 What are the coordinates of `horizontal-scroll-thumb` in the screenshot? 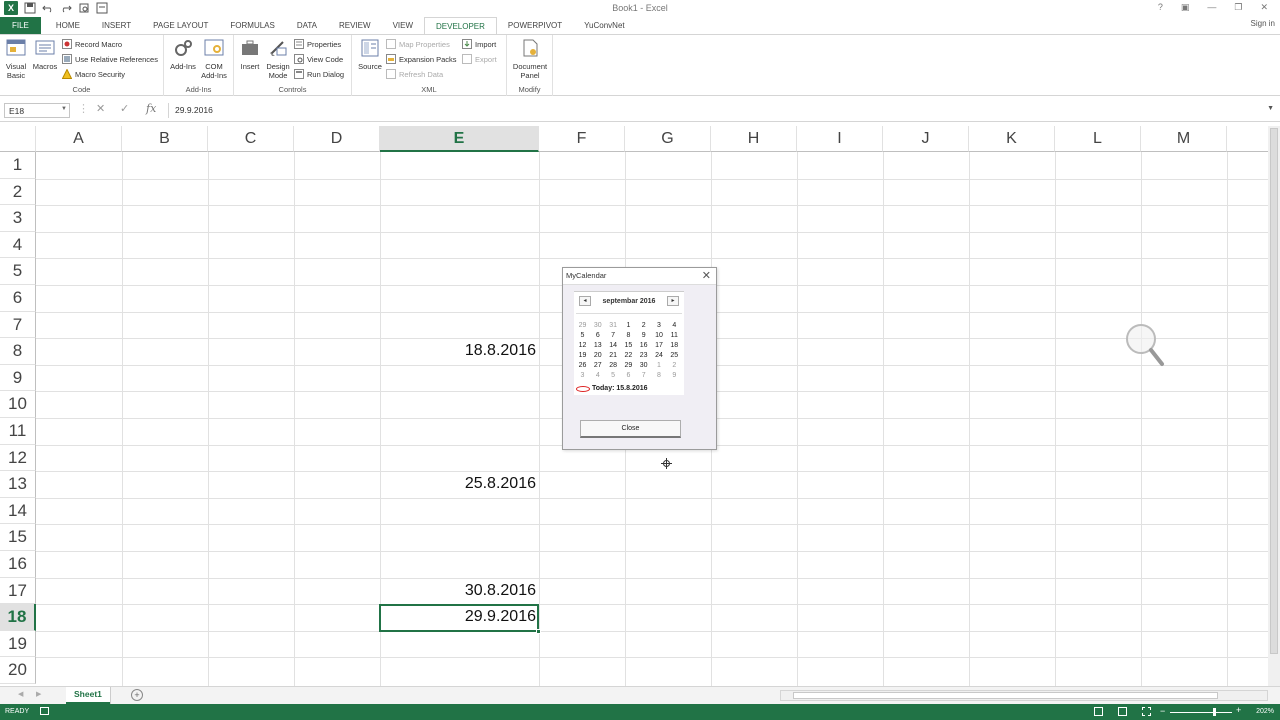 It's located at (1005, 695).